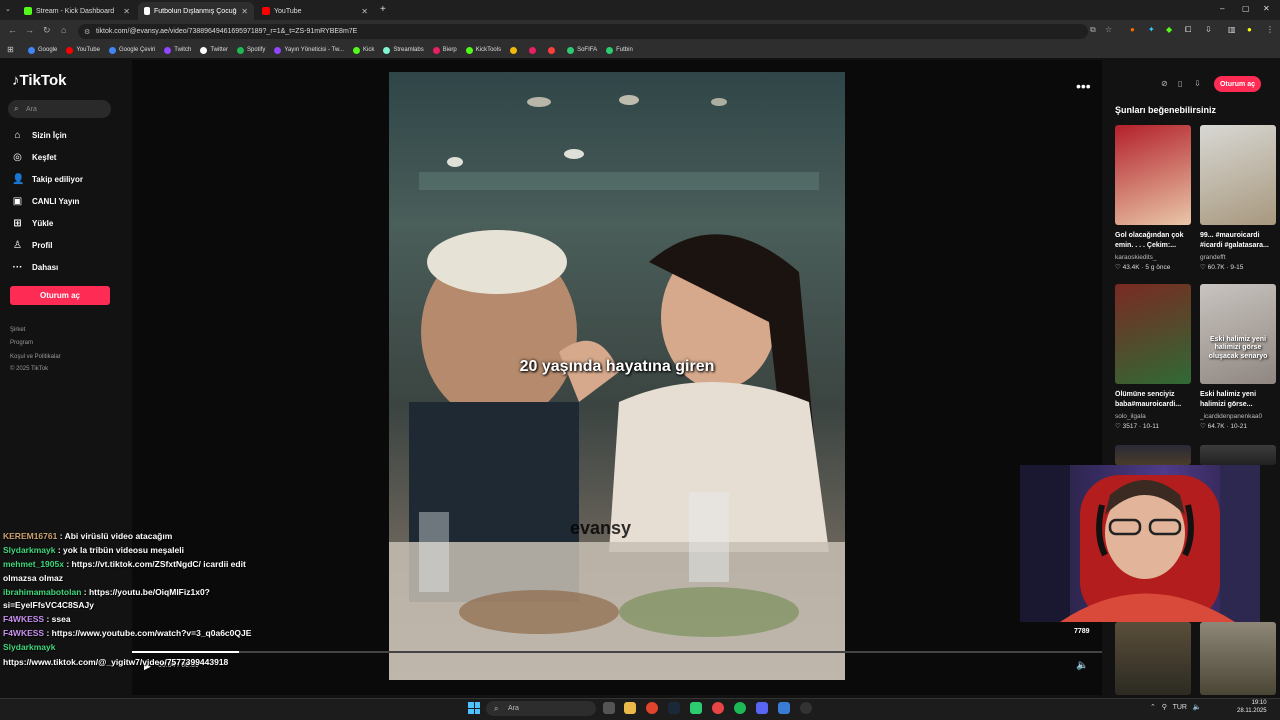  What do you see at coordinates (8, 9) in the screenshot?
I see `tab-search-button: ⌄` at bounding box center [8, 9].